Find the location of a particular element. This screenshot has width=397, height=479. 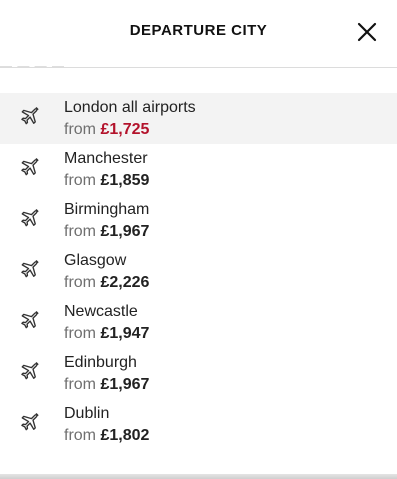

price-line: from £1,725 is located at coordinates (106, 130).